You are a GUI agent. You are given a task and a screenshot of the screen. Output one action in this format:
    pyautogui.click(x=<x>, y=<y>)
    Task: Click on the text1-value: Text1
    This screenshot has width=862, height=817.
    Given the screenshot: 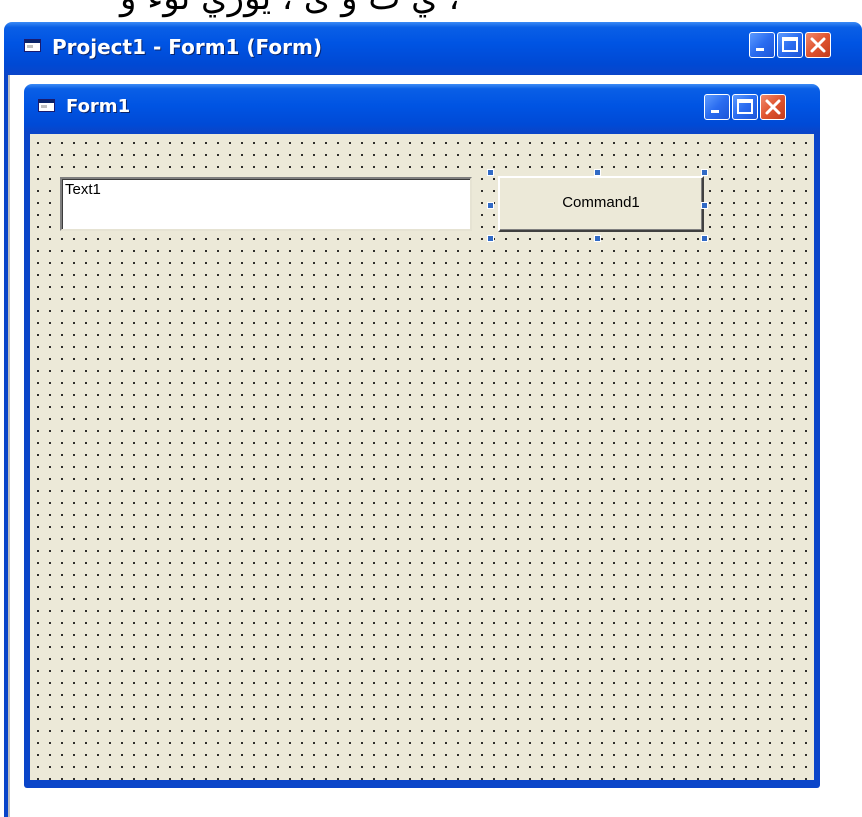 What is the action you would take?
    pyautogui.click(x=83, y=189)
    